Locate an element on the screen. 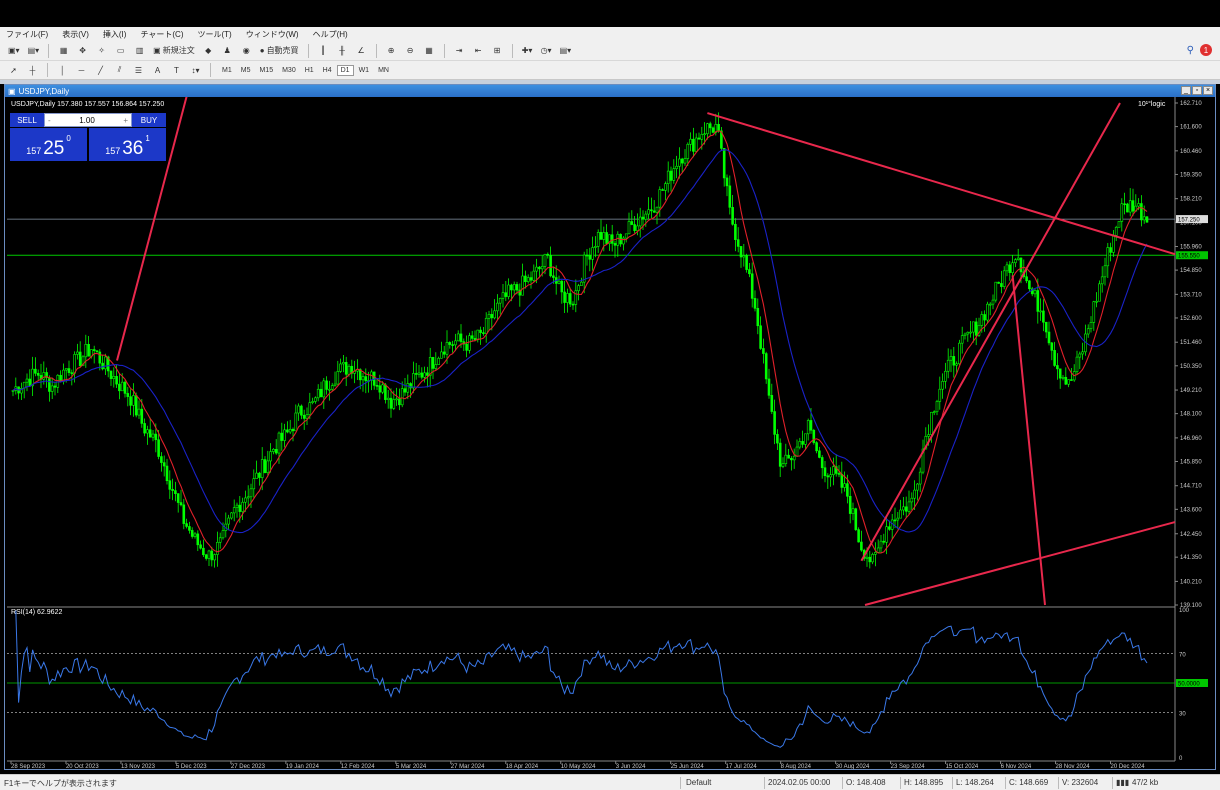 The width and height of the screenshot is (1220, 790). indicators-icon: ✚▾ is located at coordinates (527, 50).